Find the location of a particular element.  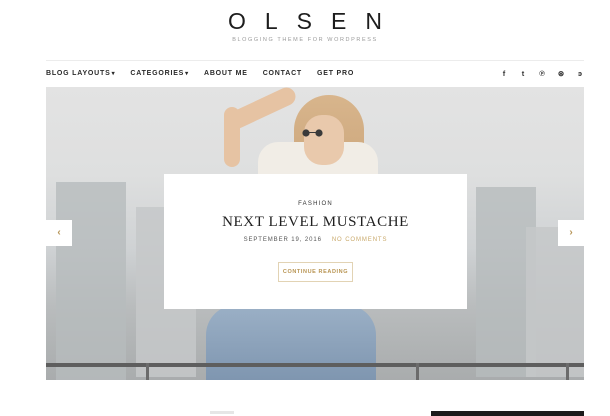

post-category: FASHION is located at coordinates (315, 204).